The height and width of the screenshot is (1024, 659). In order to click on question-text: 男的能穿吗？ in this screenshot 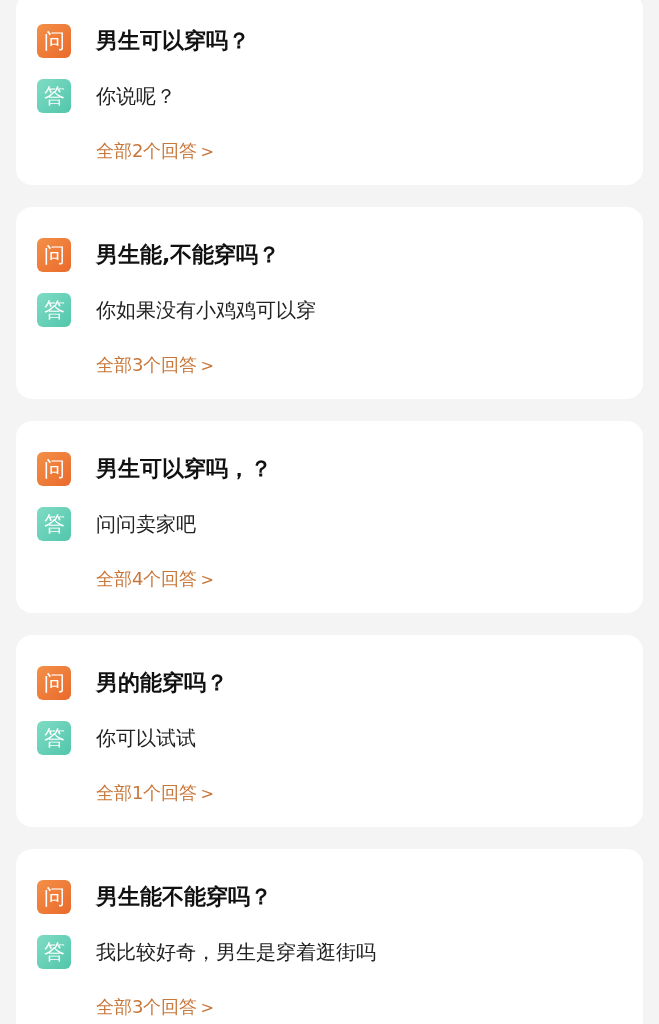, I will do `click(162, 683)`.